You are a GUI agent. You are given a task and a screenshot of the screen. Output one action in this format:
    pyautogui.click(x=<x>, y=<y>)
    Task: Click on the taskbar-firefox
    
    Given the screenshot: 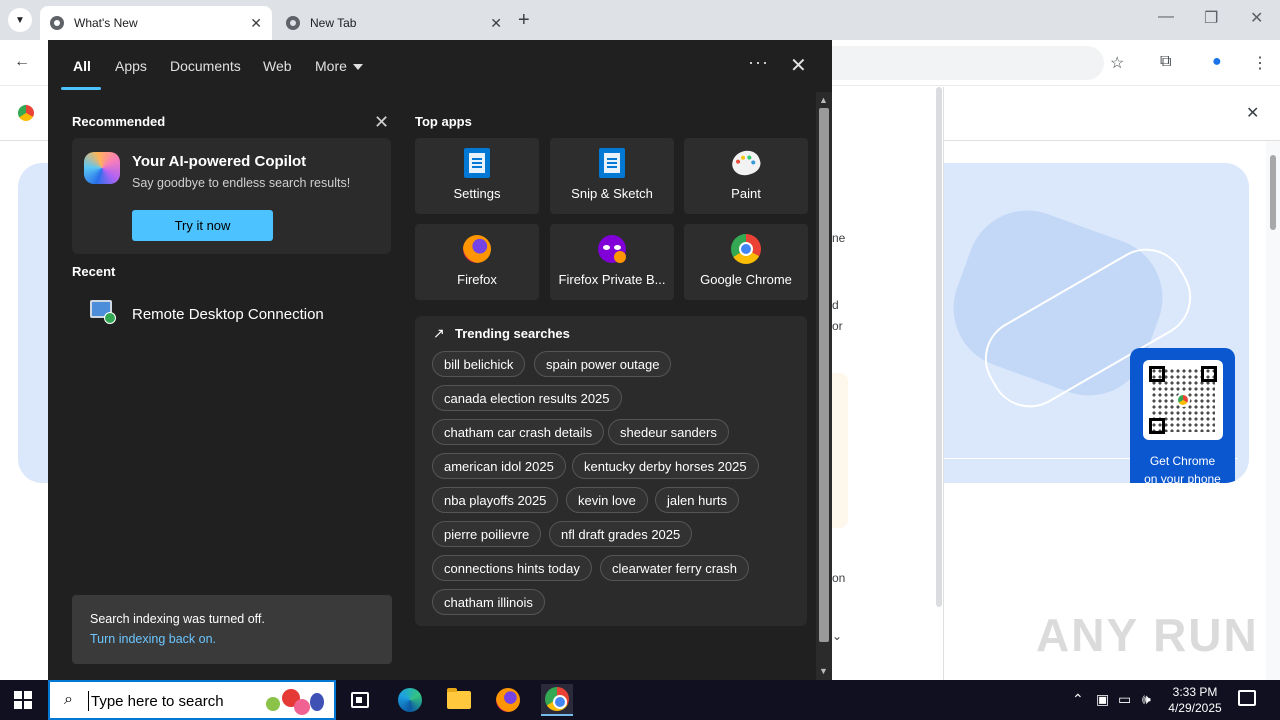 What is the action you would take?
    pyautogui.click(x=508, y=700)
    